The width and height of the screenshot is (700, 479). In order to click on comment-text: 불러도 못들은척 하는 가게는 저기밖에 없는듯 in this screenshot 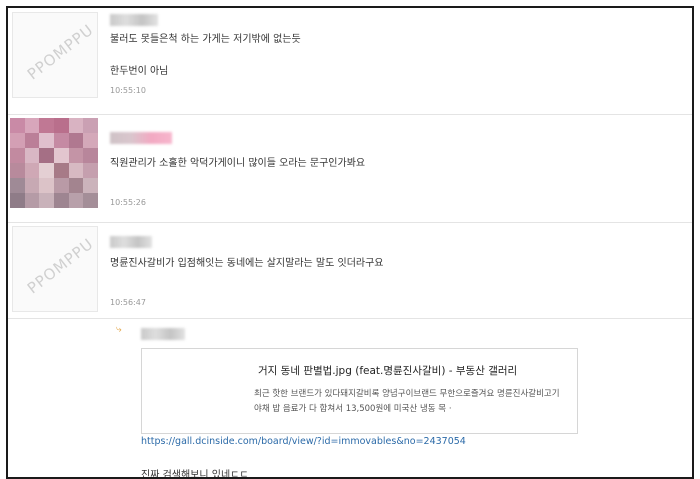, I will do `click(205, 39)`.